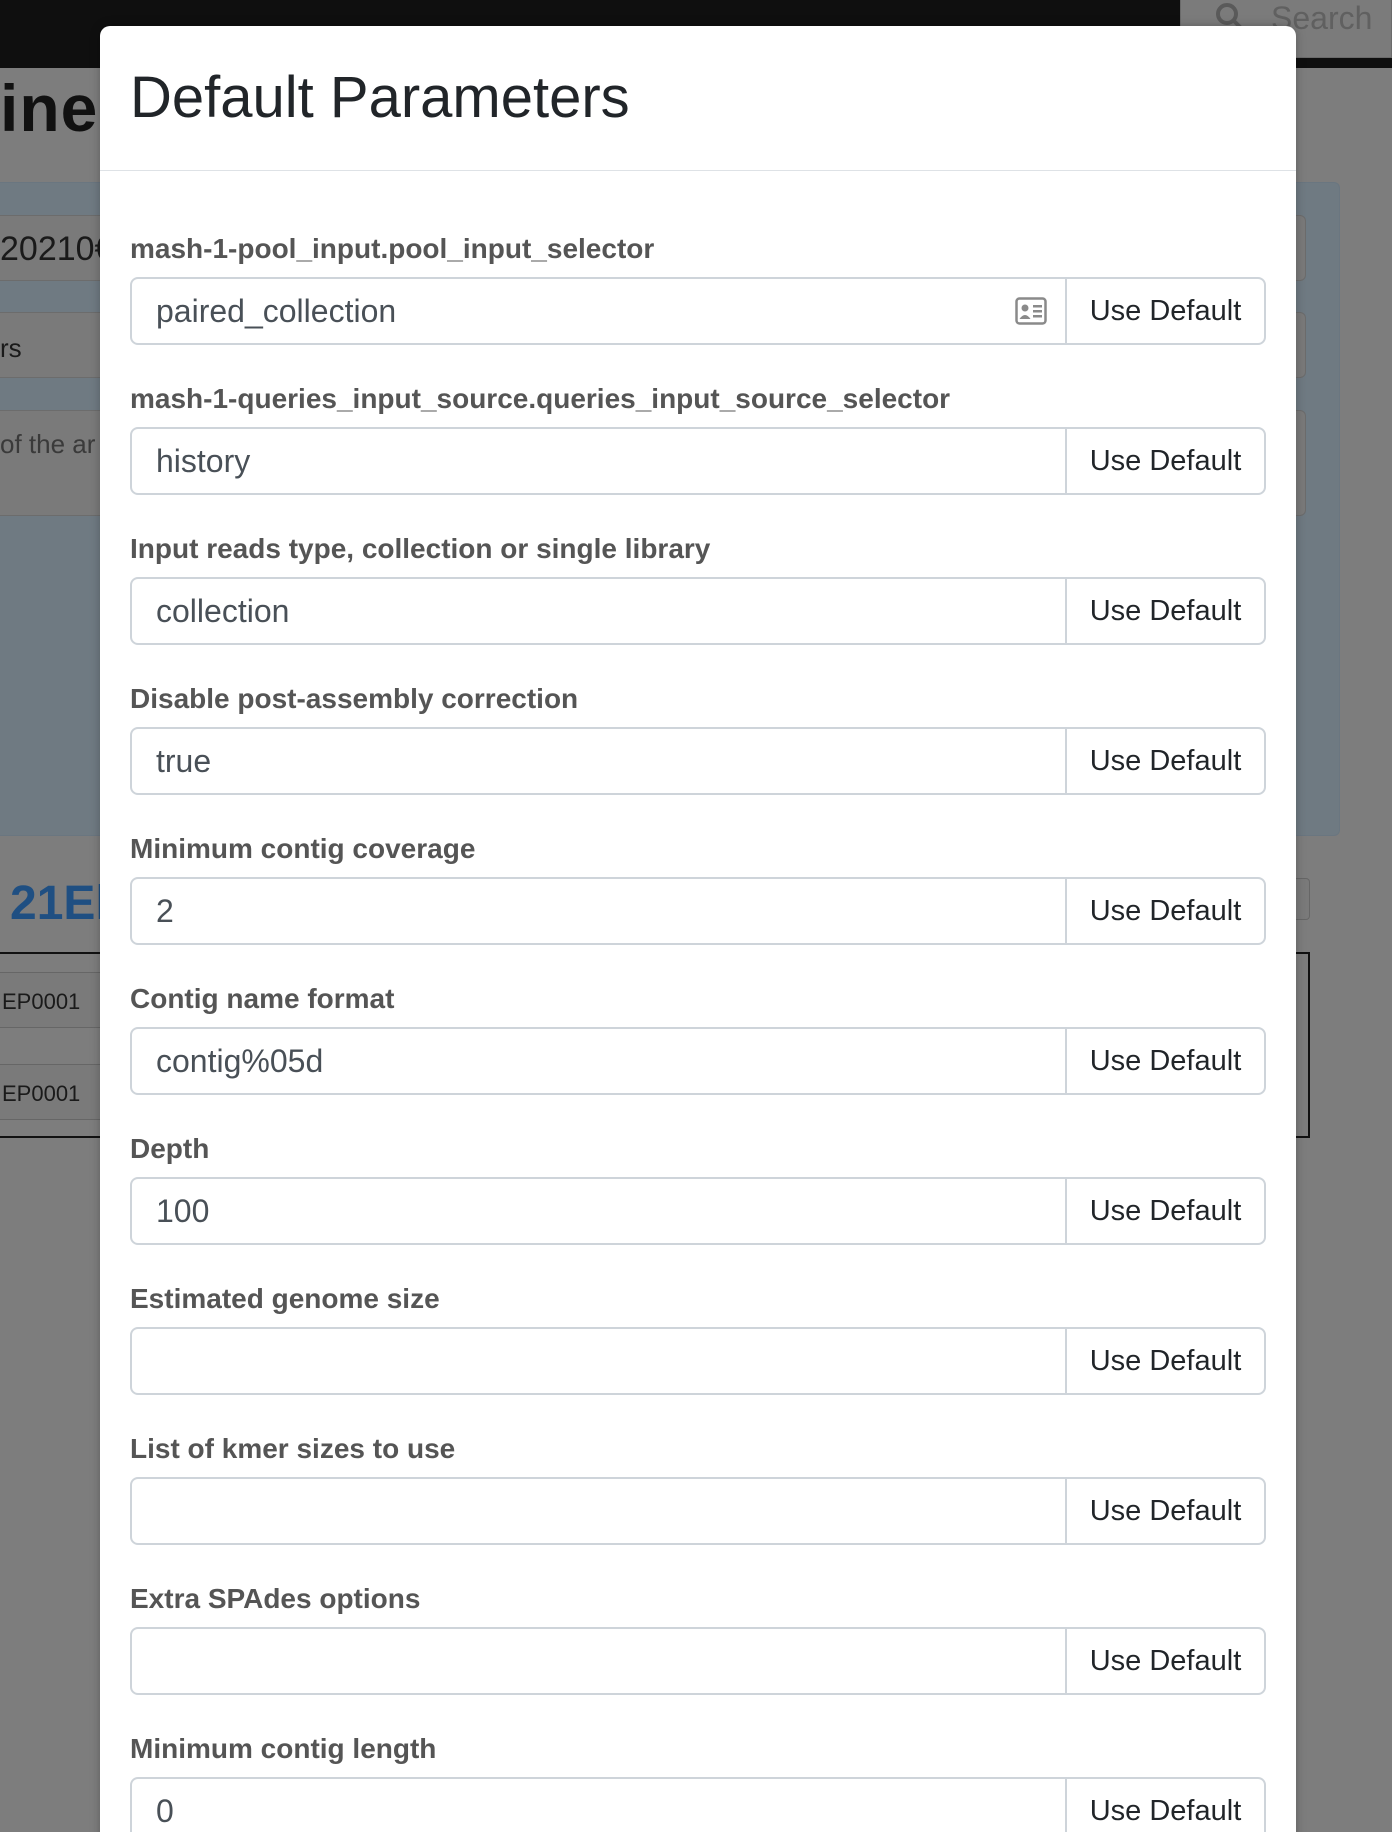 The height and width of the screenshot is (1832, 1392). Describe the element at coordinates (598, 461) in the screenshot. I see `param-input: history` at that location.